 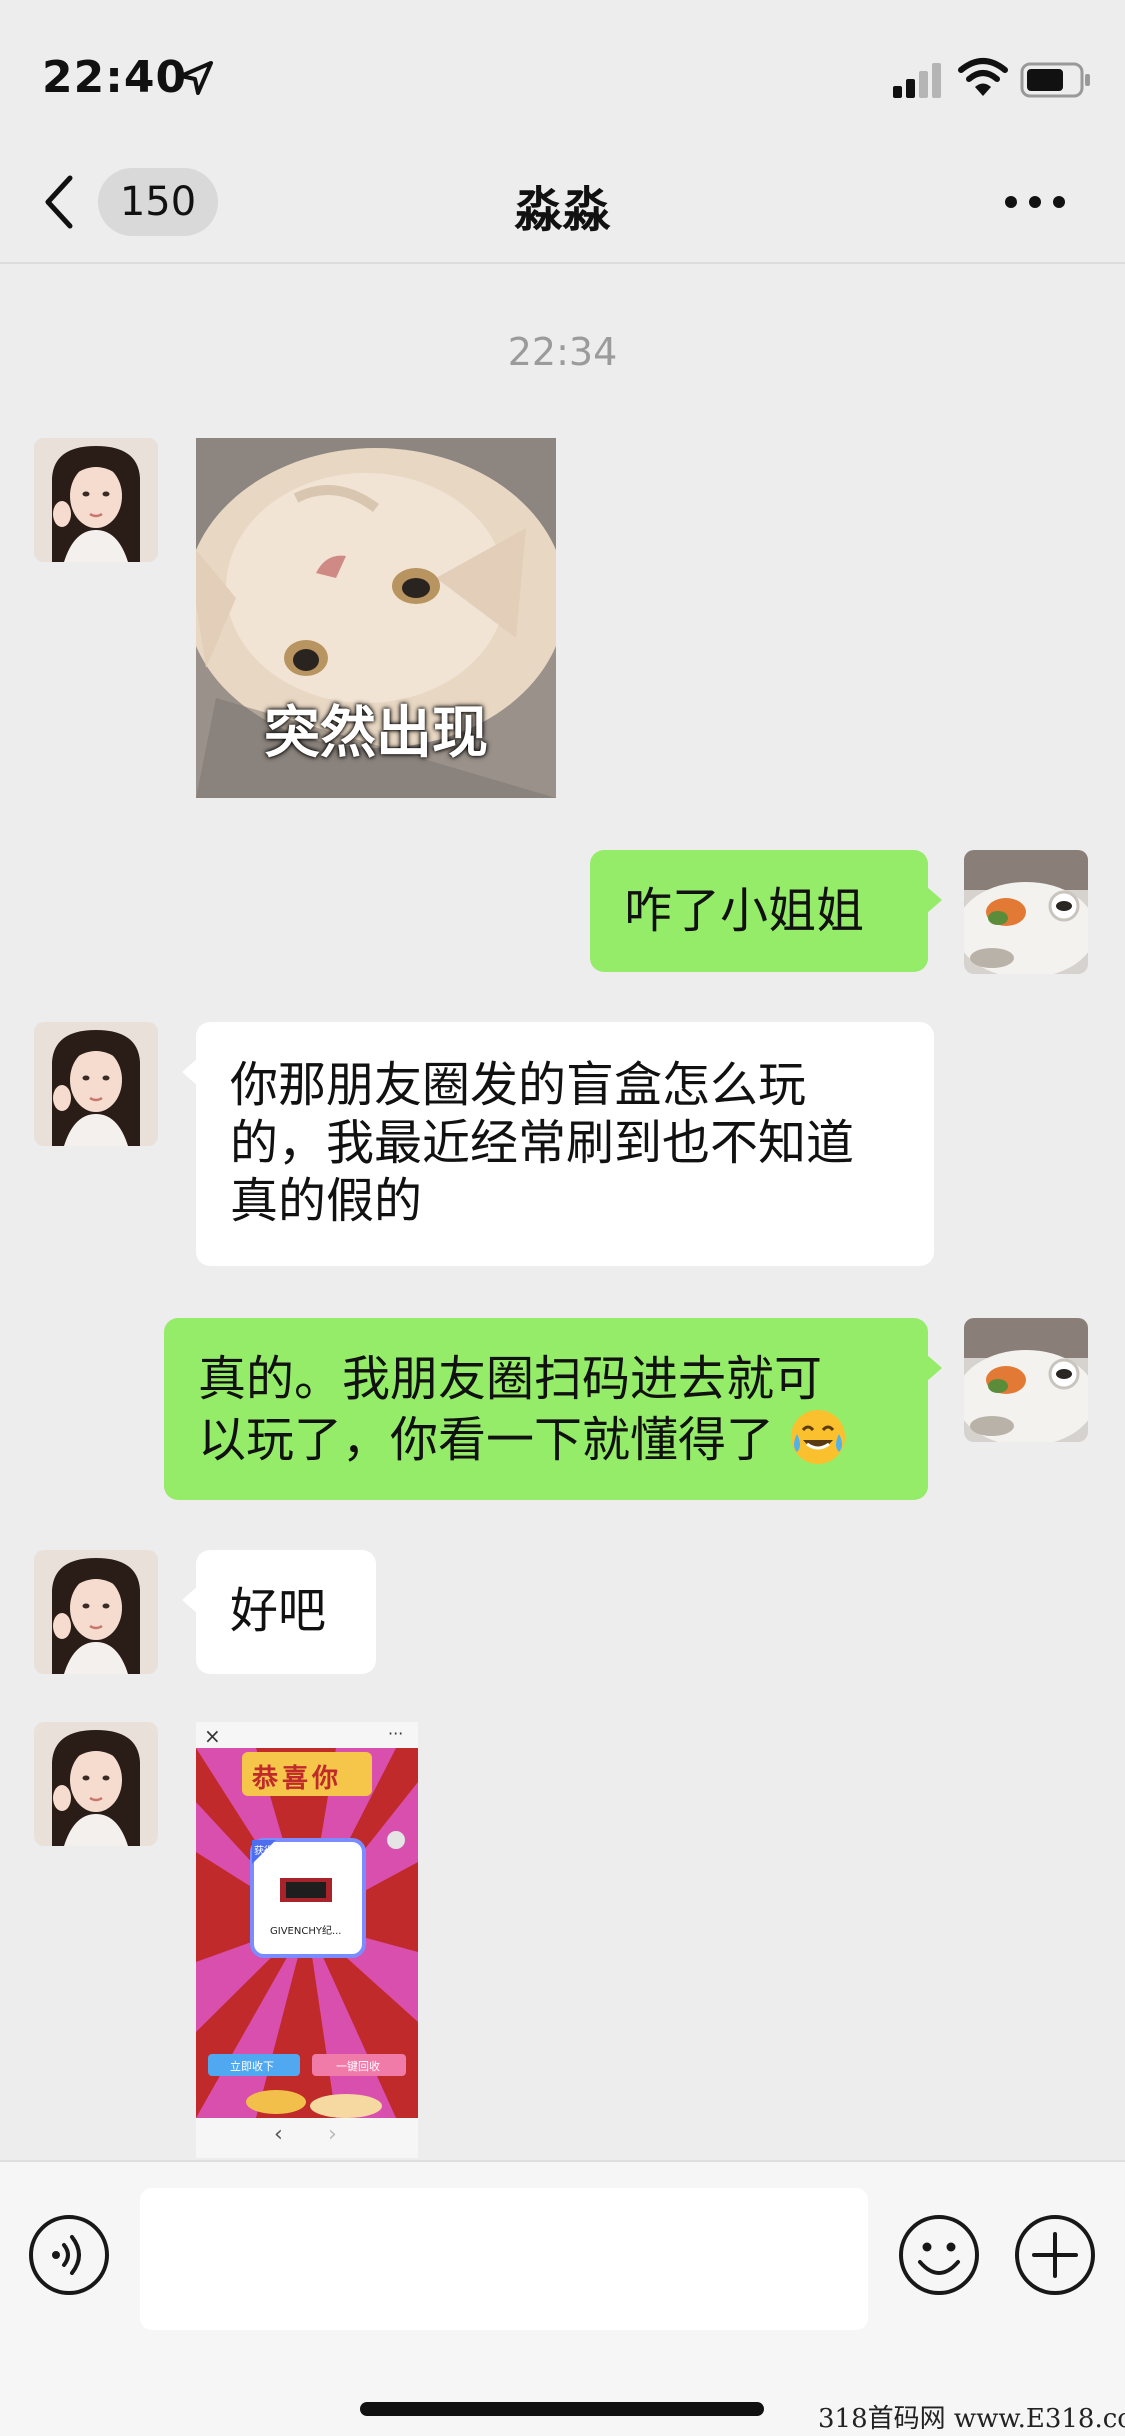 What do you see at coordinates (252, 2066) in the screenshot?
I see `screenshot-button-accept: 立即收下` at bounding box center [252, 2066].